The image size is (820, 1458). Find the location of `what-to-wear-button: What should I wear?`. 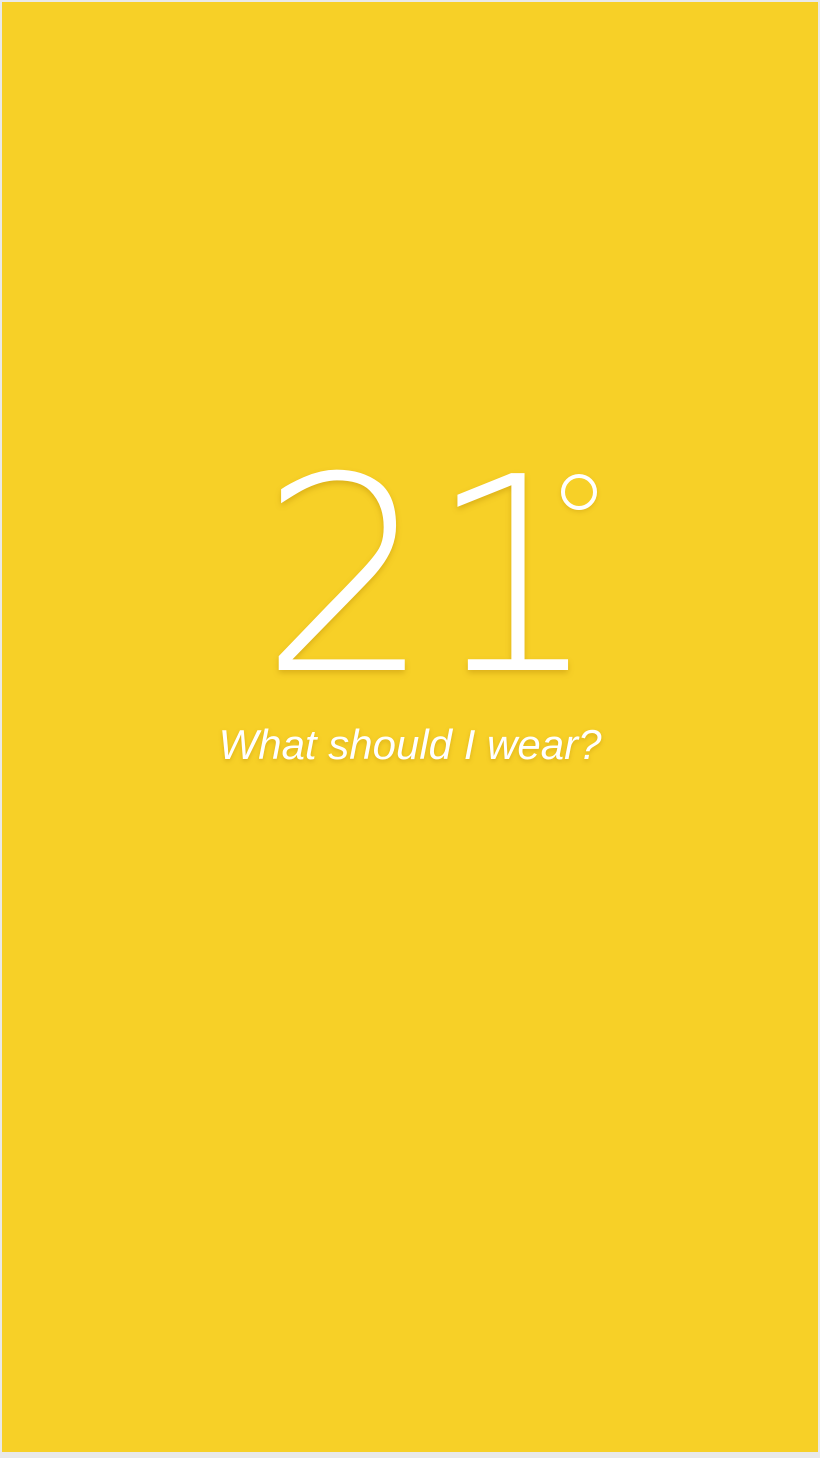

what-to-wear-button: What should I wear? is located at coordinates (410, 745).